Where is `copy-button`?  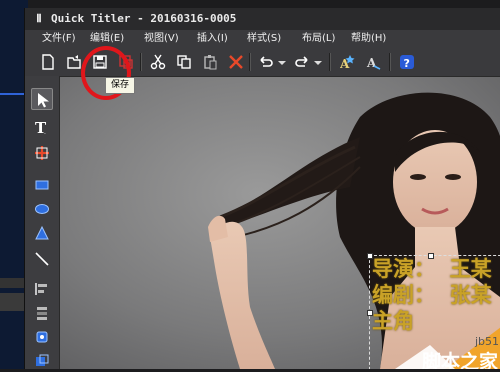 copy-button is located at coordinates (184, 62).